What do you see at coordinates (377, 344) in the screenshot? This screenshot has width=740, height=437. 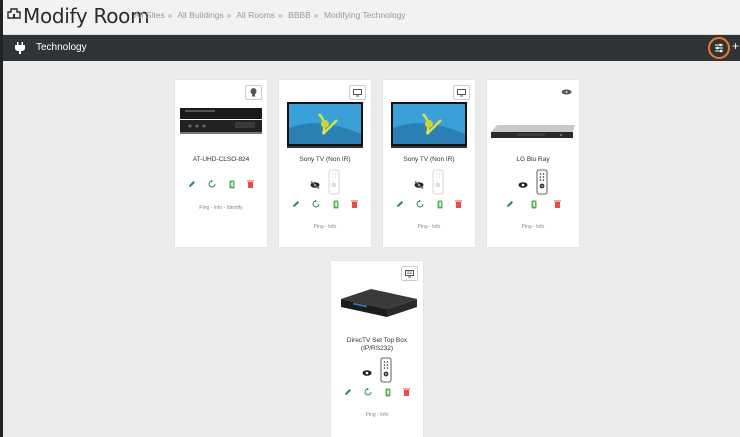 I see `device-name: DirecTV Set Top Box (IP/RS232)` at bounding box center [377, 344].